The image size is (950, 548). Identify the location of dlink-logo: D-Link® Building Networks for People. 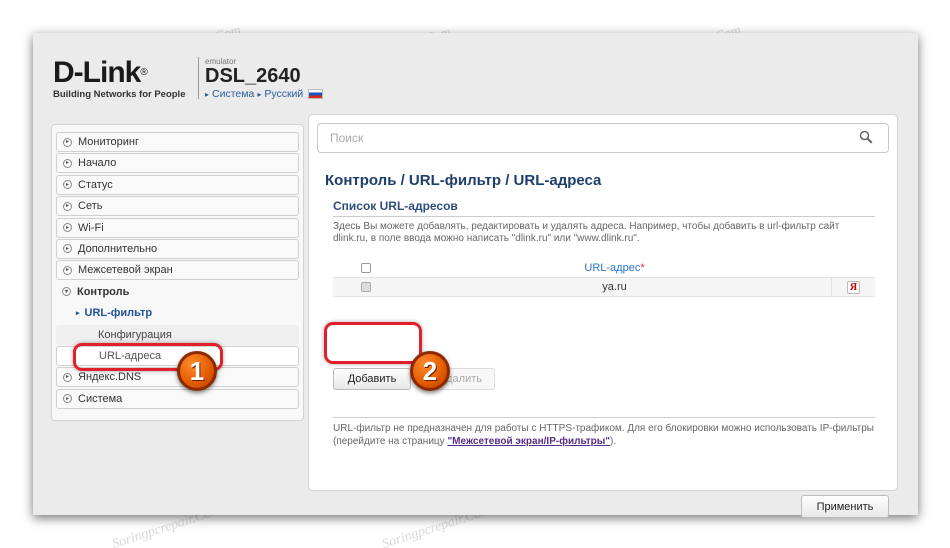
(123, 83).